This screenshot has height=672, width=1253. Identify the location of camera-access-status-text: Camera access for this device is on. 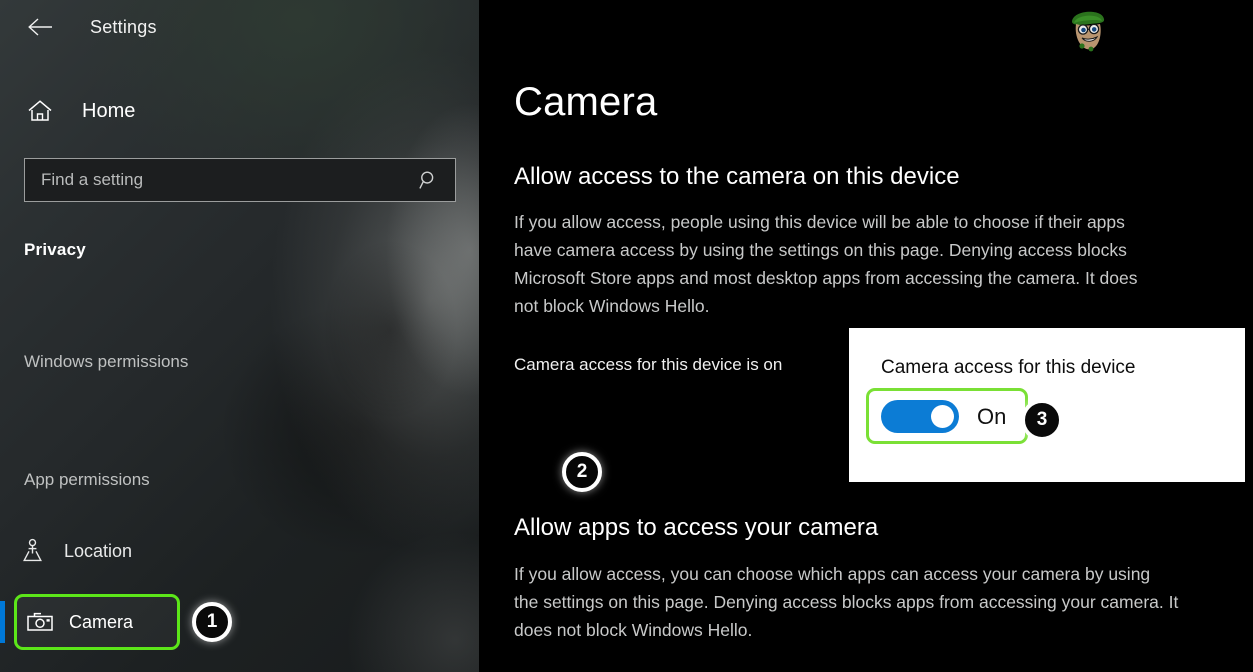
(648, 364).